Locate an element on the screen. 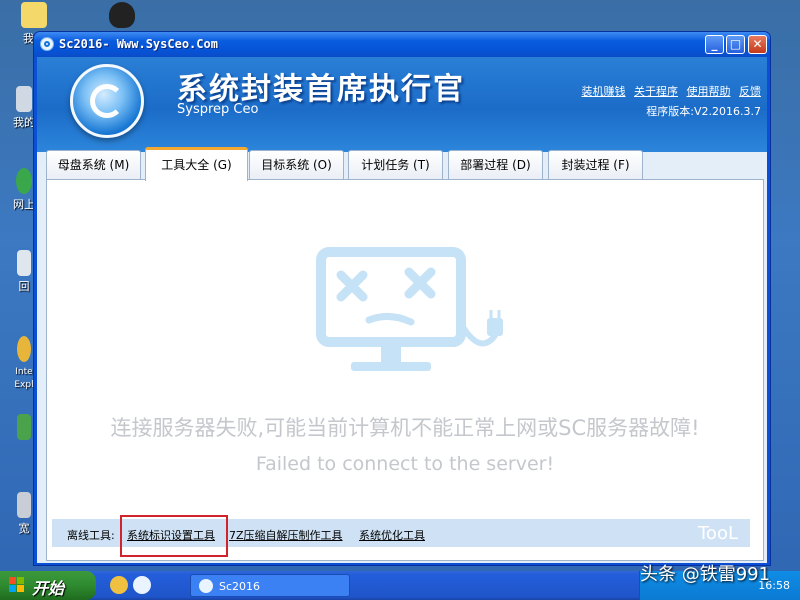 The image size is (800, 600). app-title-icon is located at coordinates (47, 44).